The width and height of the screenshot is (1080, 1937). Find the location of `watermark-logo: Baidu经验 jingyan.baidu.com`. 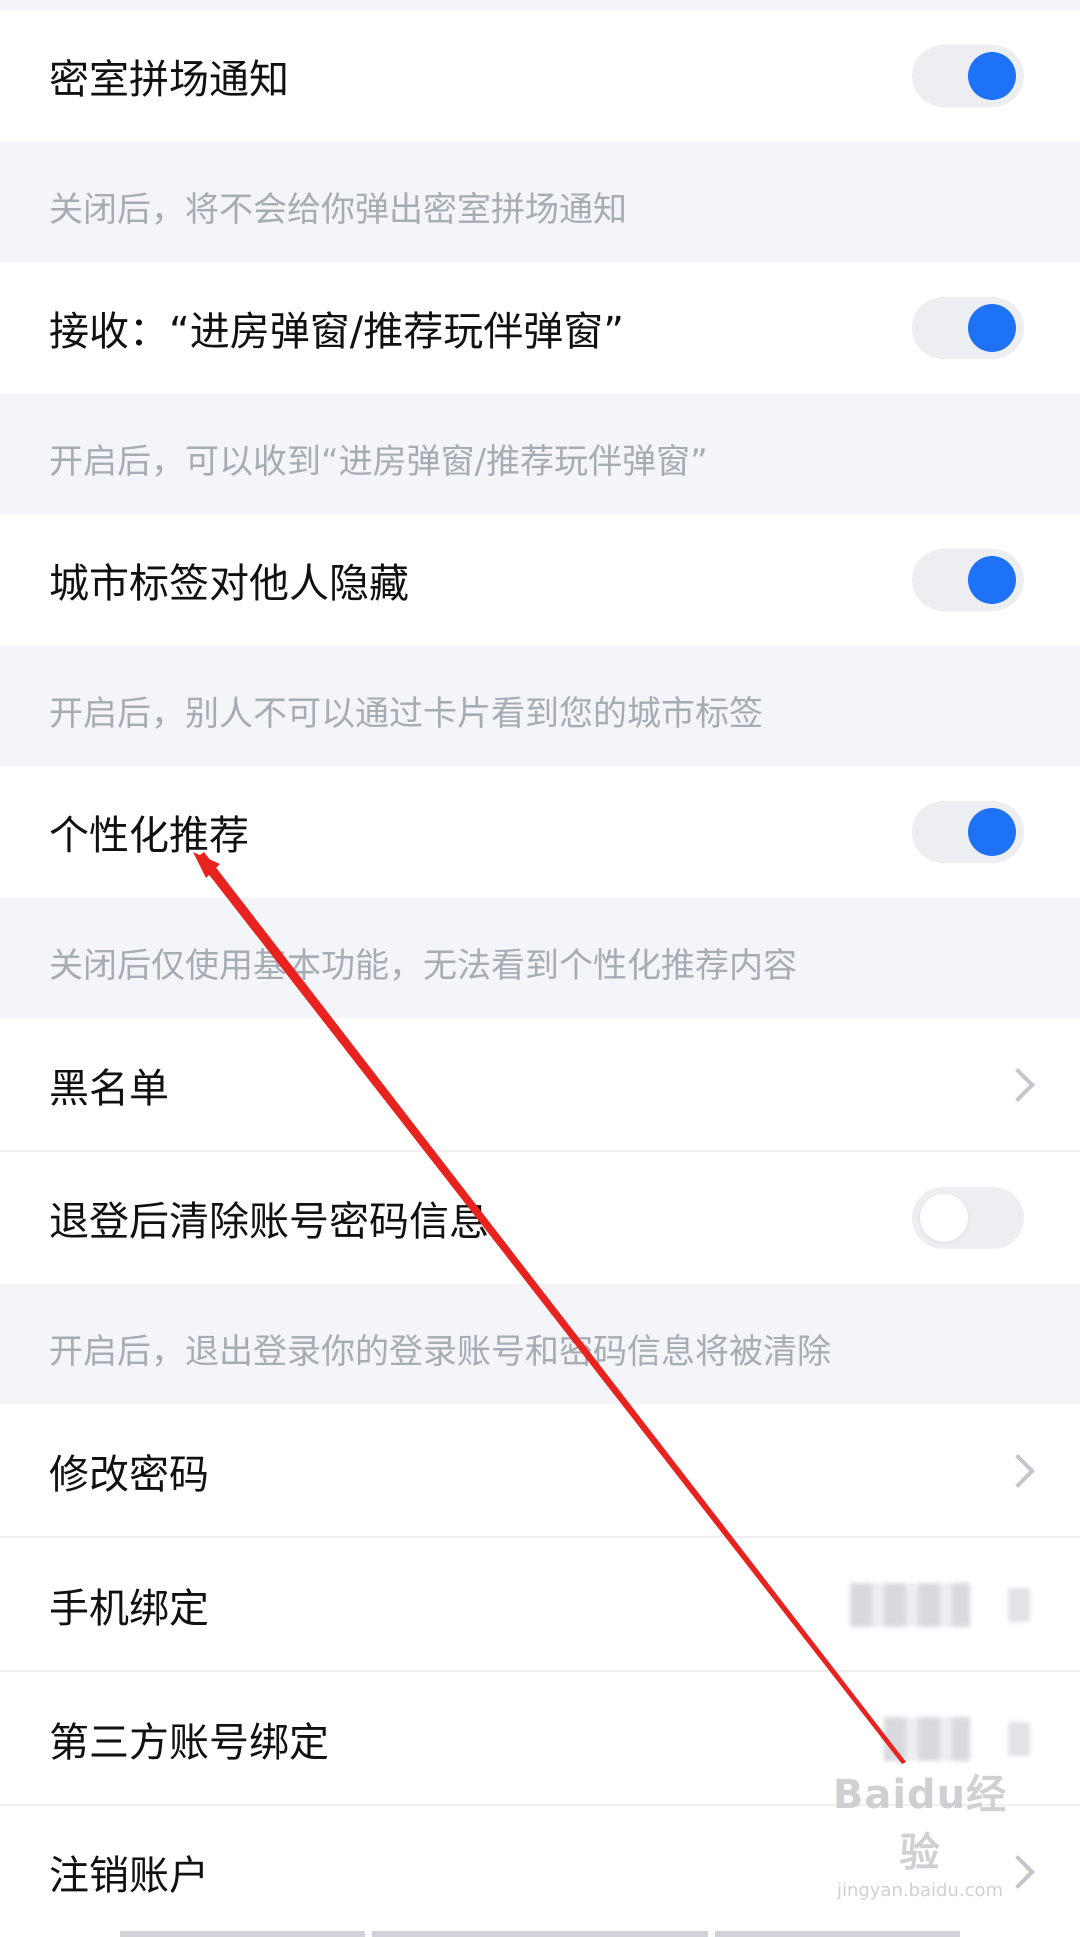

watermark-logo: Baidu经验 jingyan.baidu.com is located at coordinates (920, 1831).